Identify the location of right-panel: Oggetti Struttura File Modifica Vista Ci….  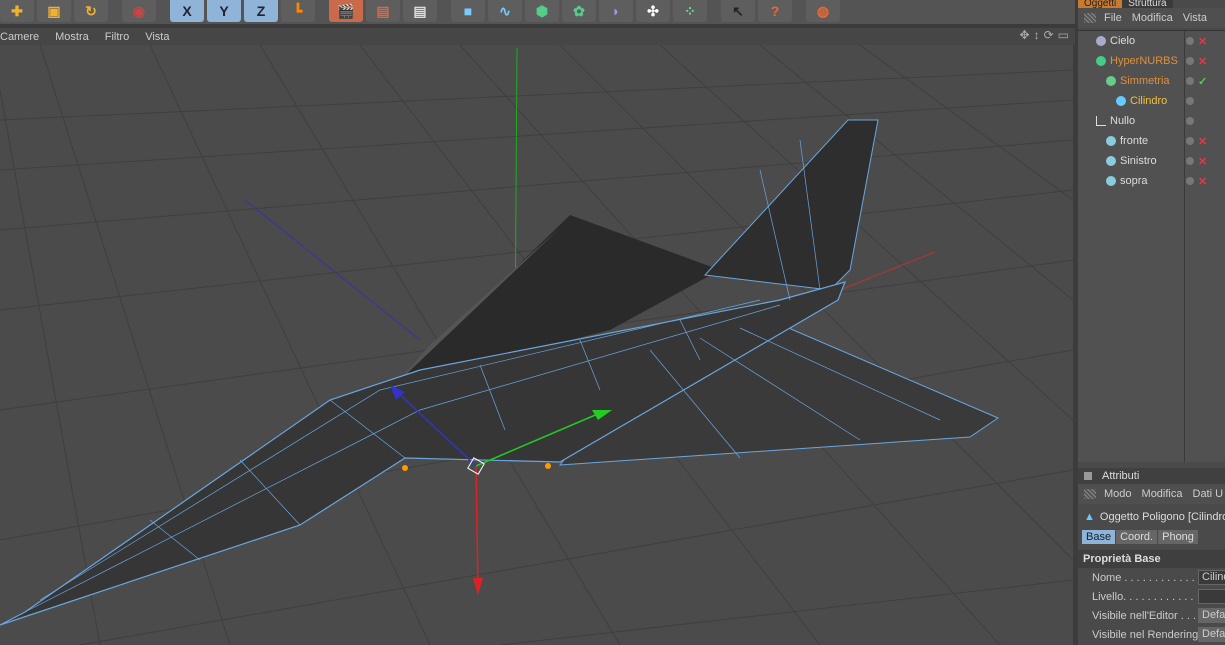
(1151, 322).